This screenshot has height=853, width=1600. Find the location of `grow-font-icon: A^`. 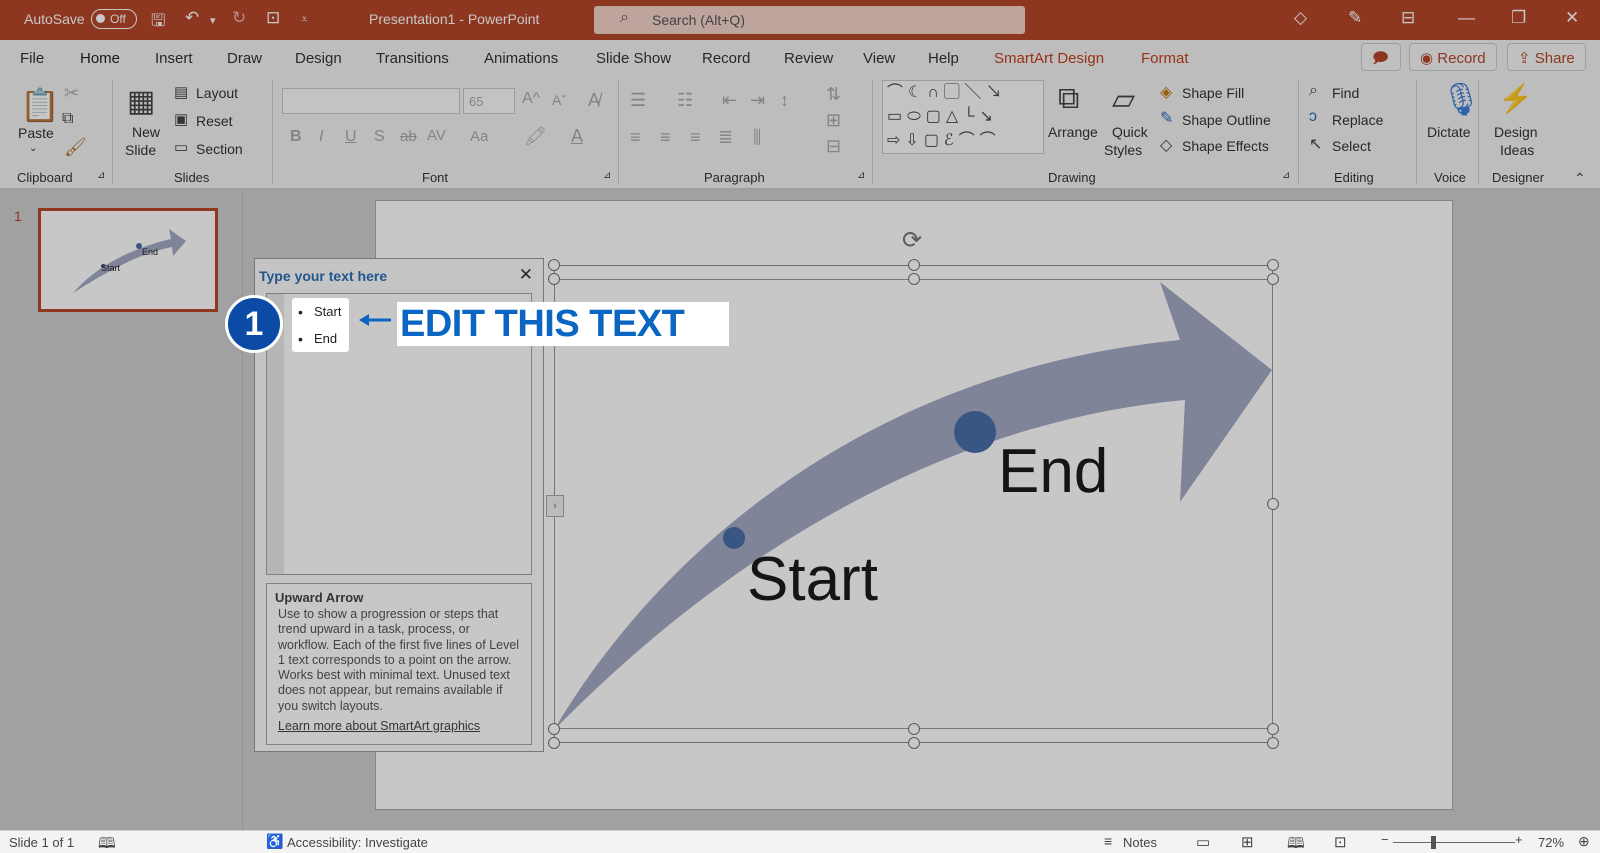

grow-font-icon: A^ is located at coordinates (531, 99).